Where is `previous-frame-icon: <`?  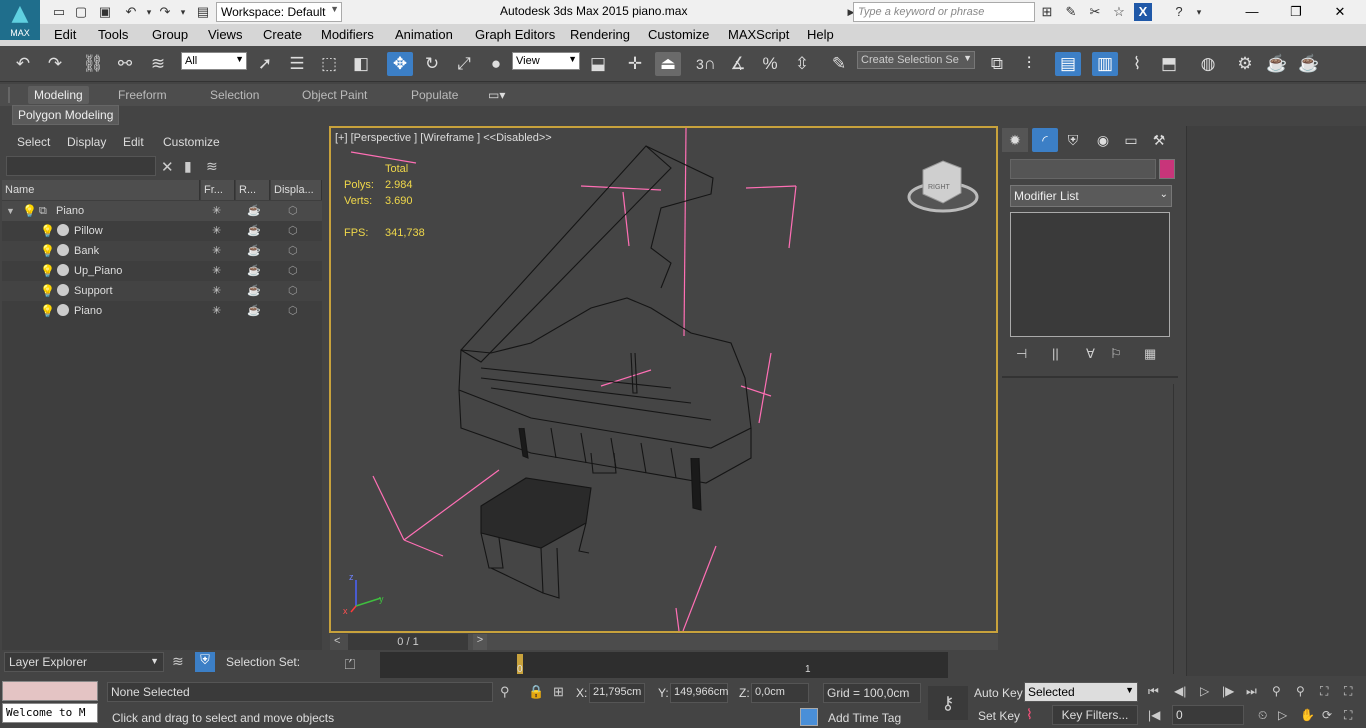 previous-frame-icon: < is located at coordinates (337, 641).